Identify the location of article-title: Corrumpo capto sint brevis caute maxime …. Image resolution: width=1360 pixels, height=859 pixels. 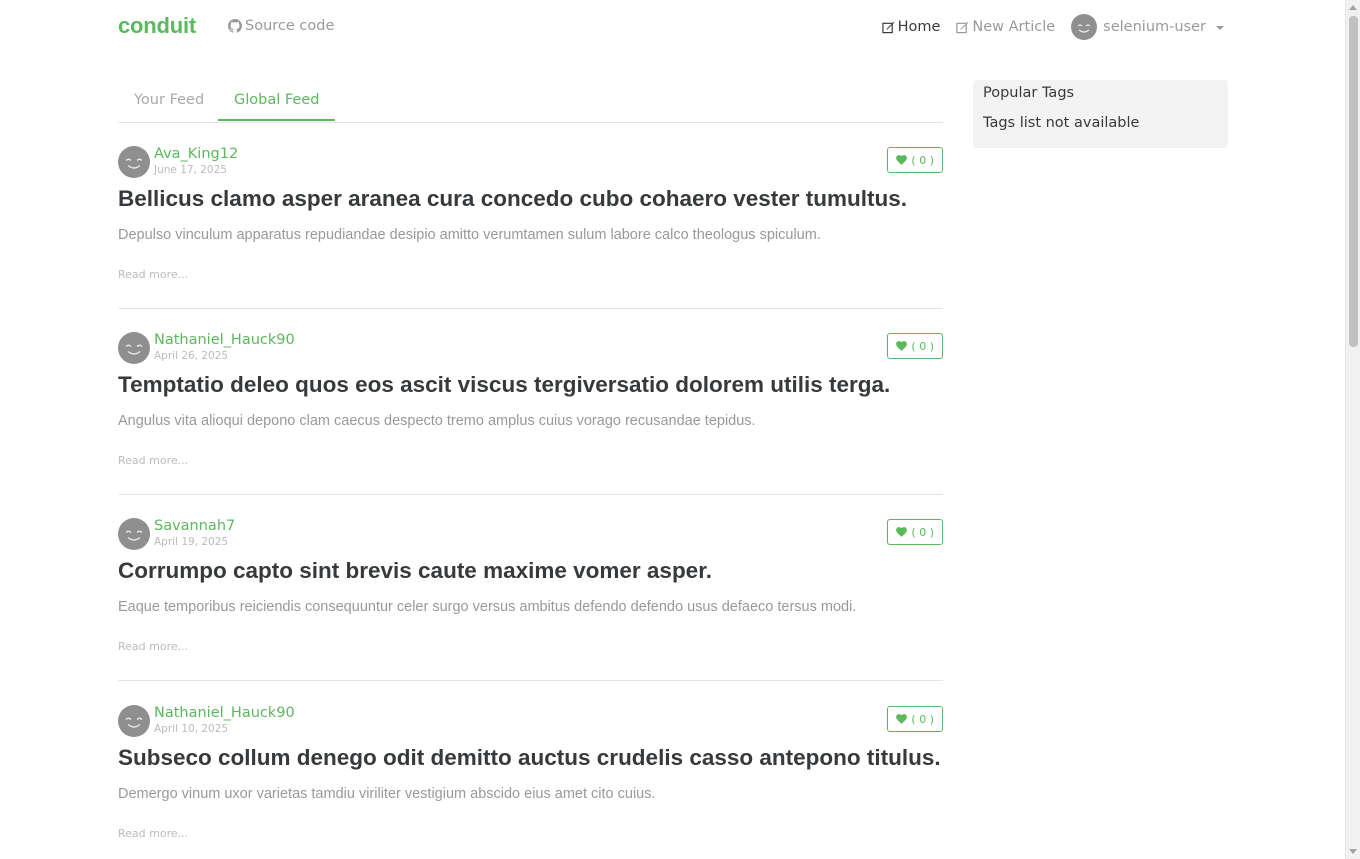
(530, 571).